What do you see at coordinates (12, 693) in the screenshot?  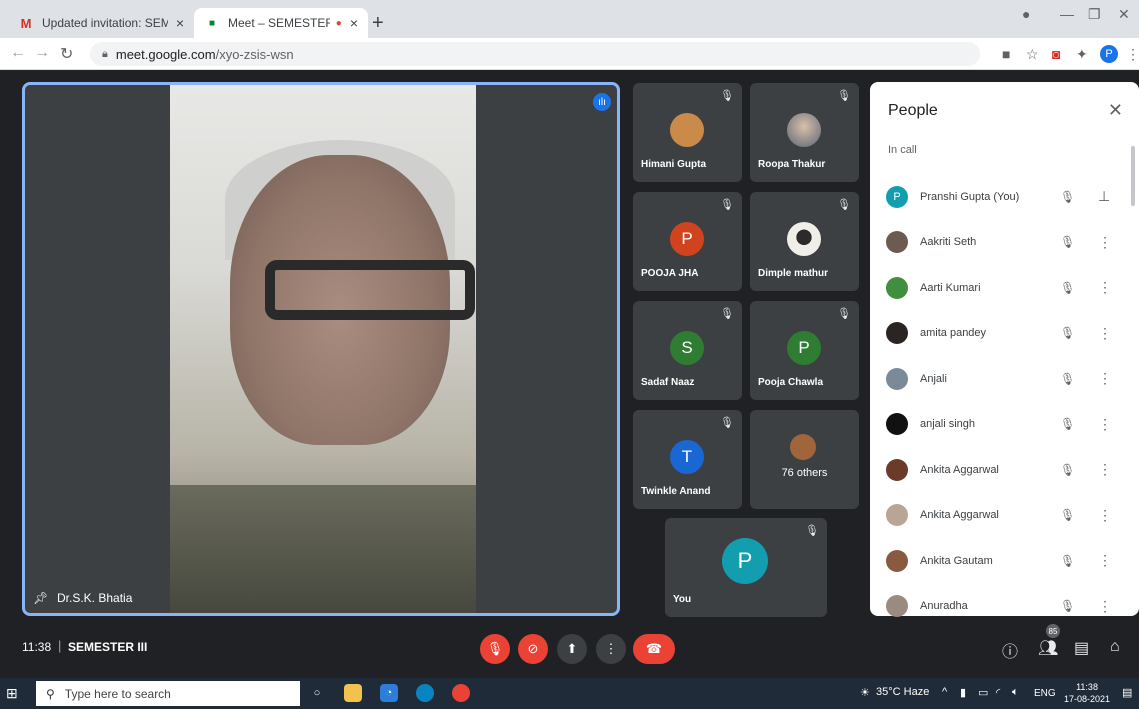 I see `windows-start-icon: ⊞` at bounding box center [12, 693].